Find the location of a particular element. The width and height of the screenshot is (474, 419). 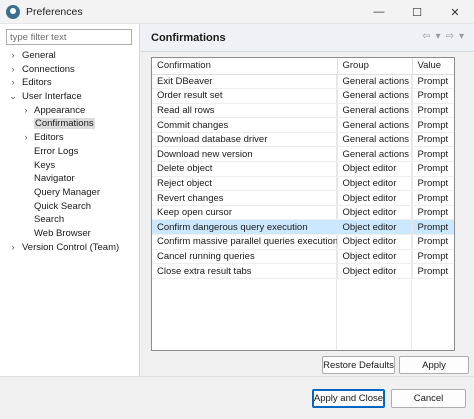

tree-item: Confirmations is located at coordinates (70, 124).